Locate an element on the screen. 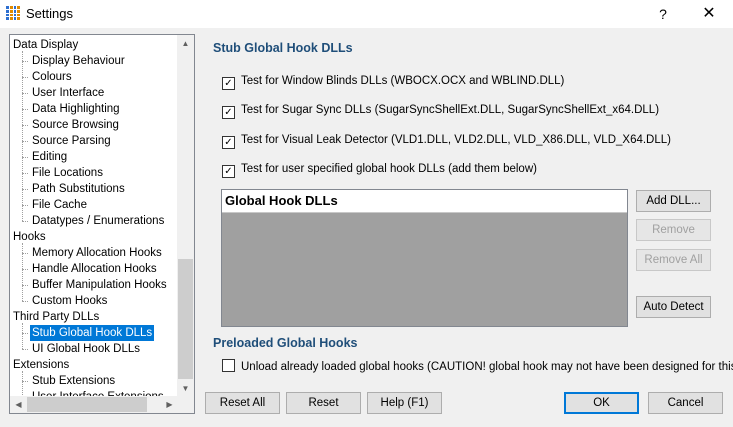  tree-item-stub-global-hook-dlls: Stub Global Hook DLLs is located at coordinates (92, 333).